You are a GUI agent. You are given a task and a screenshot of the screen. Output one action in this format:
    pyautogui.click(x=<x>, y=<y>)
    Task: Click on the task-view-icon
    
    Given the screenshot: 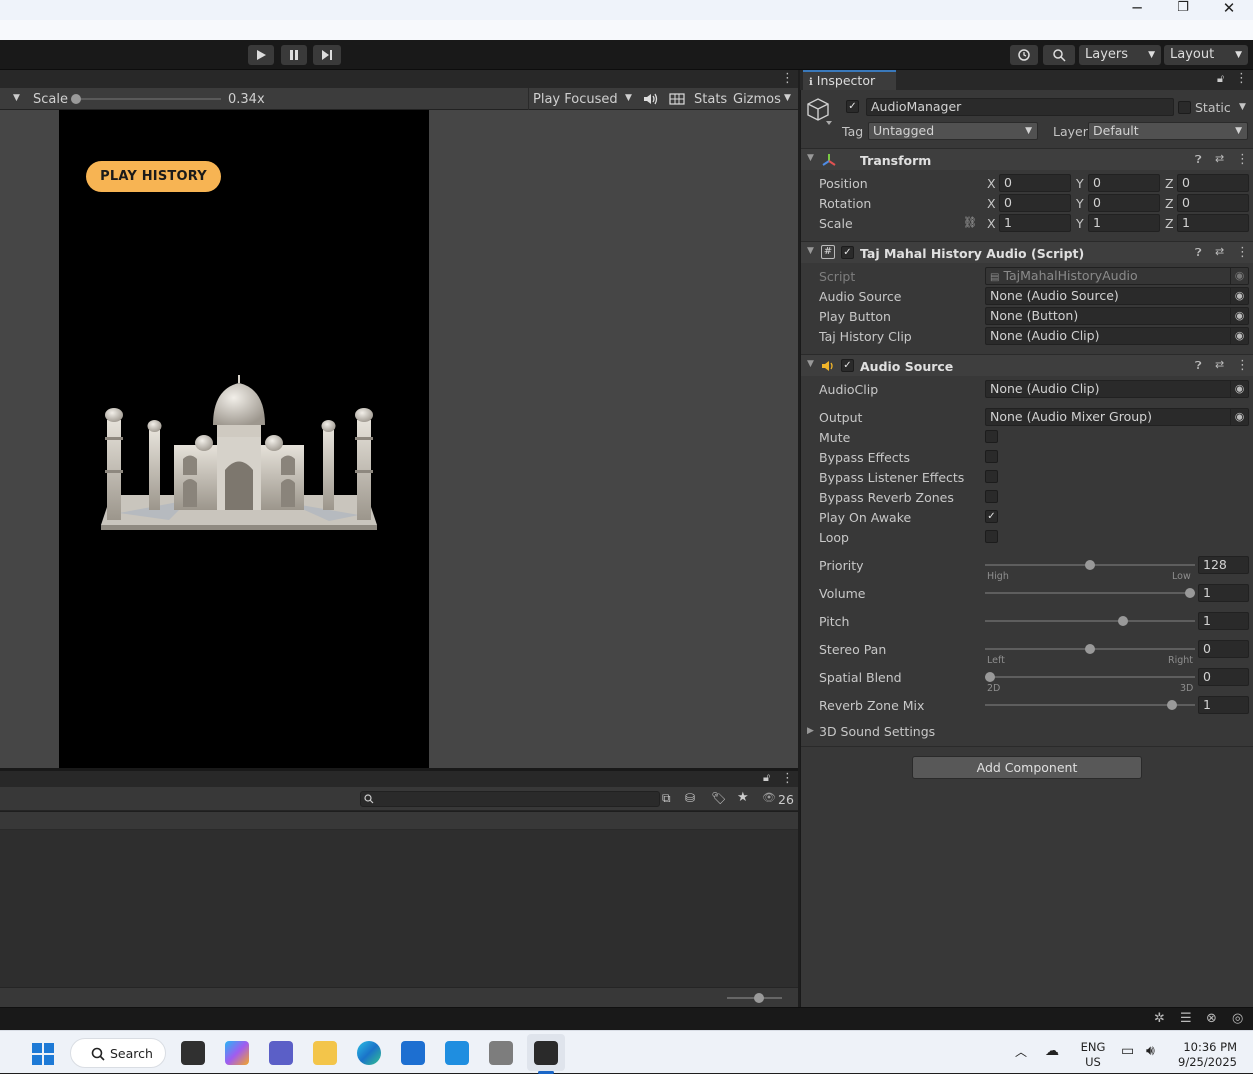 What is the action you would take?
    pyautogui.click(x=193, y=1053)
    